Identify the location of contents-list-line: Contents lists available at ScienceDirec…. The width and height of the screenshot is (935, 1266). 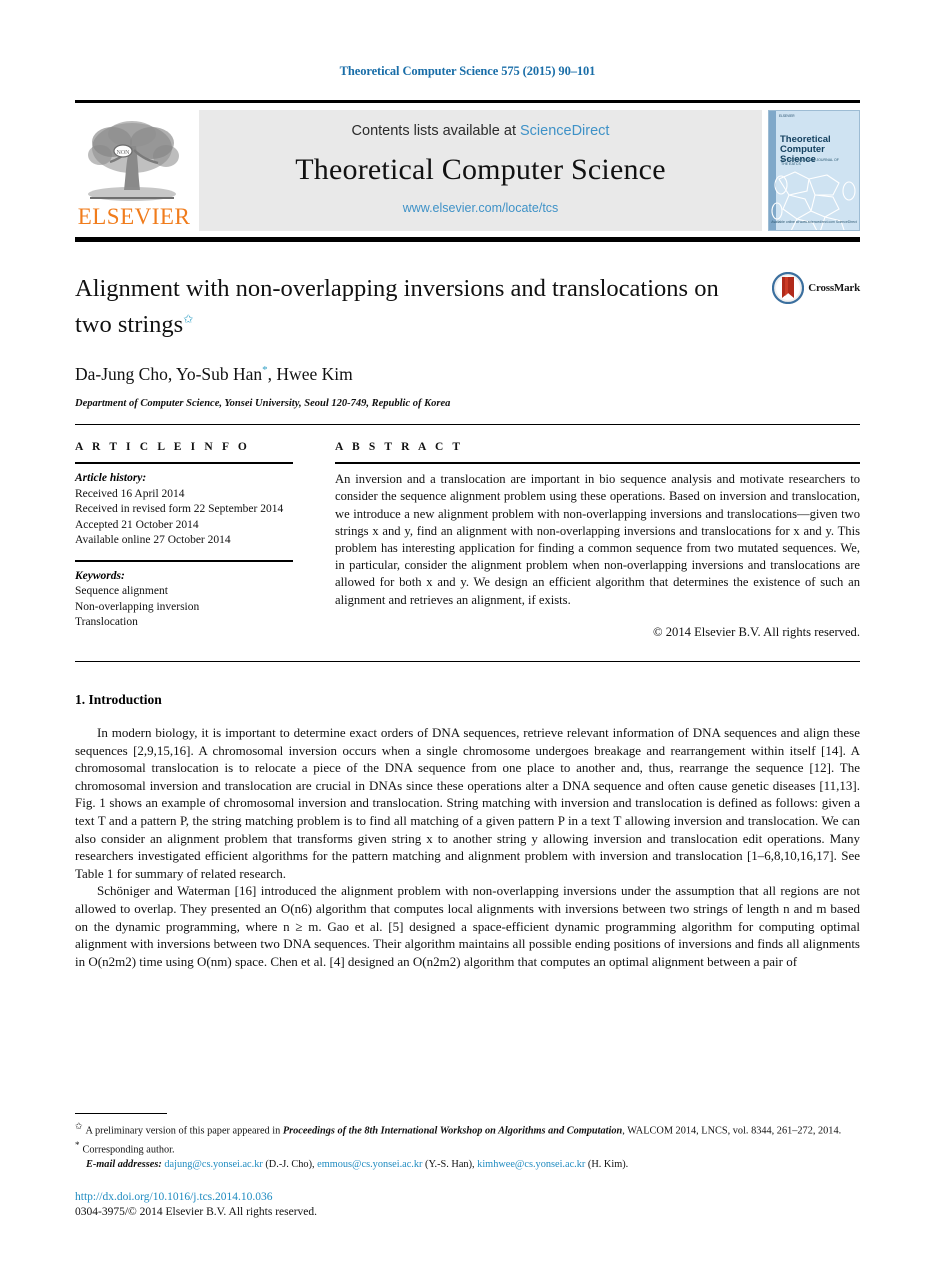
(481, 131).